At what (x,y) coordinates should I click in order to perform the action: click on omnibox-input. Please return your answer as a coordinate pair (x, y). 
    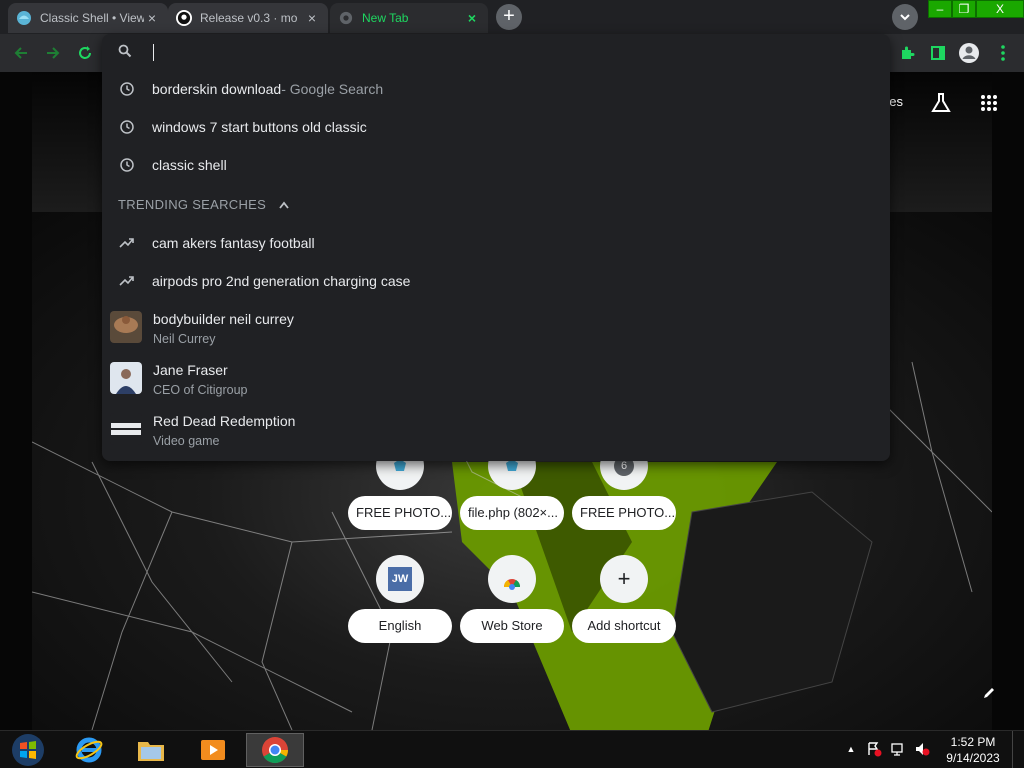
    Looking at the image, I should click on (496, 52).